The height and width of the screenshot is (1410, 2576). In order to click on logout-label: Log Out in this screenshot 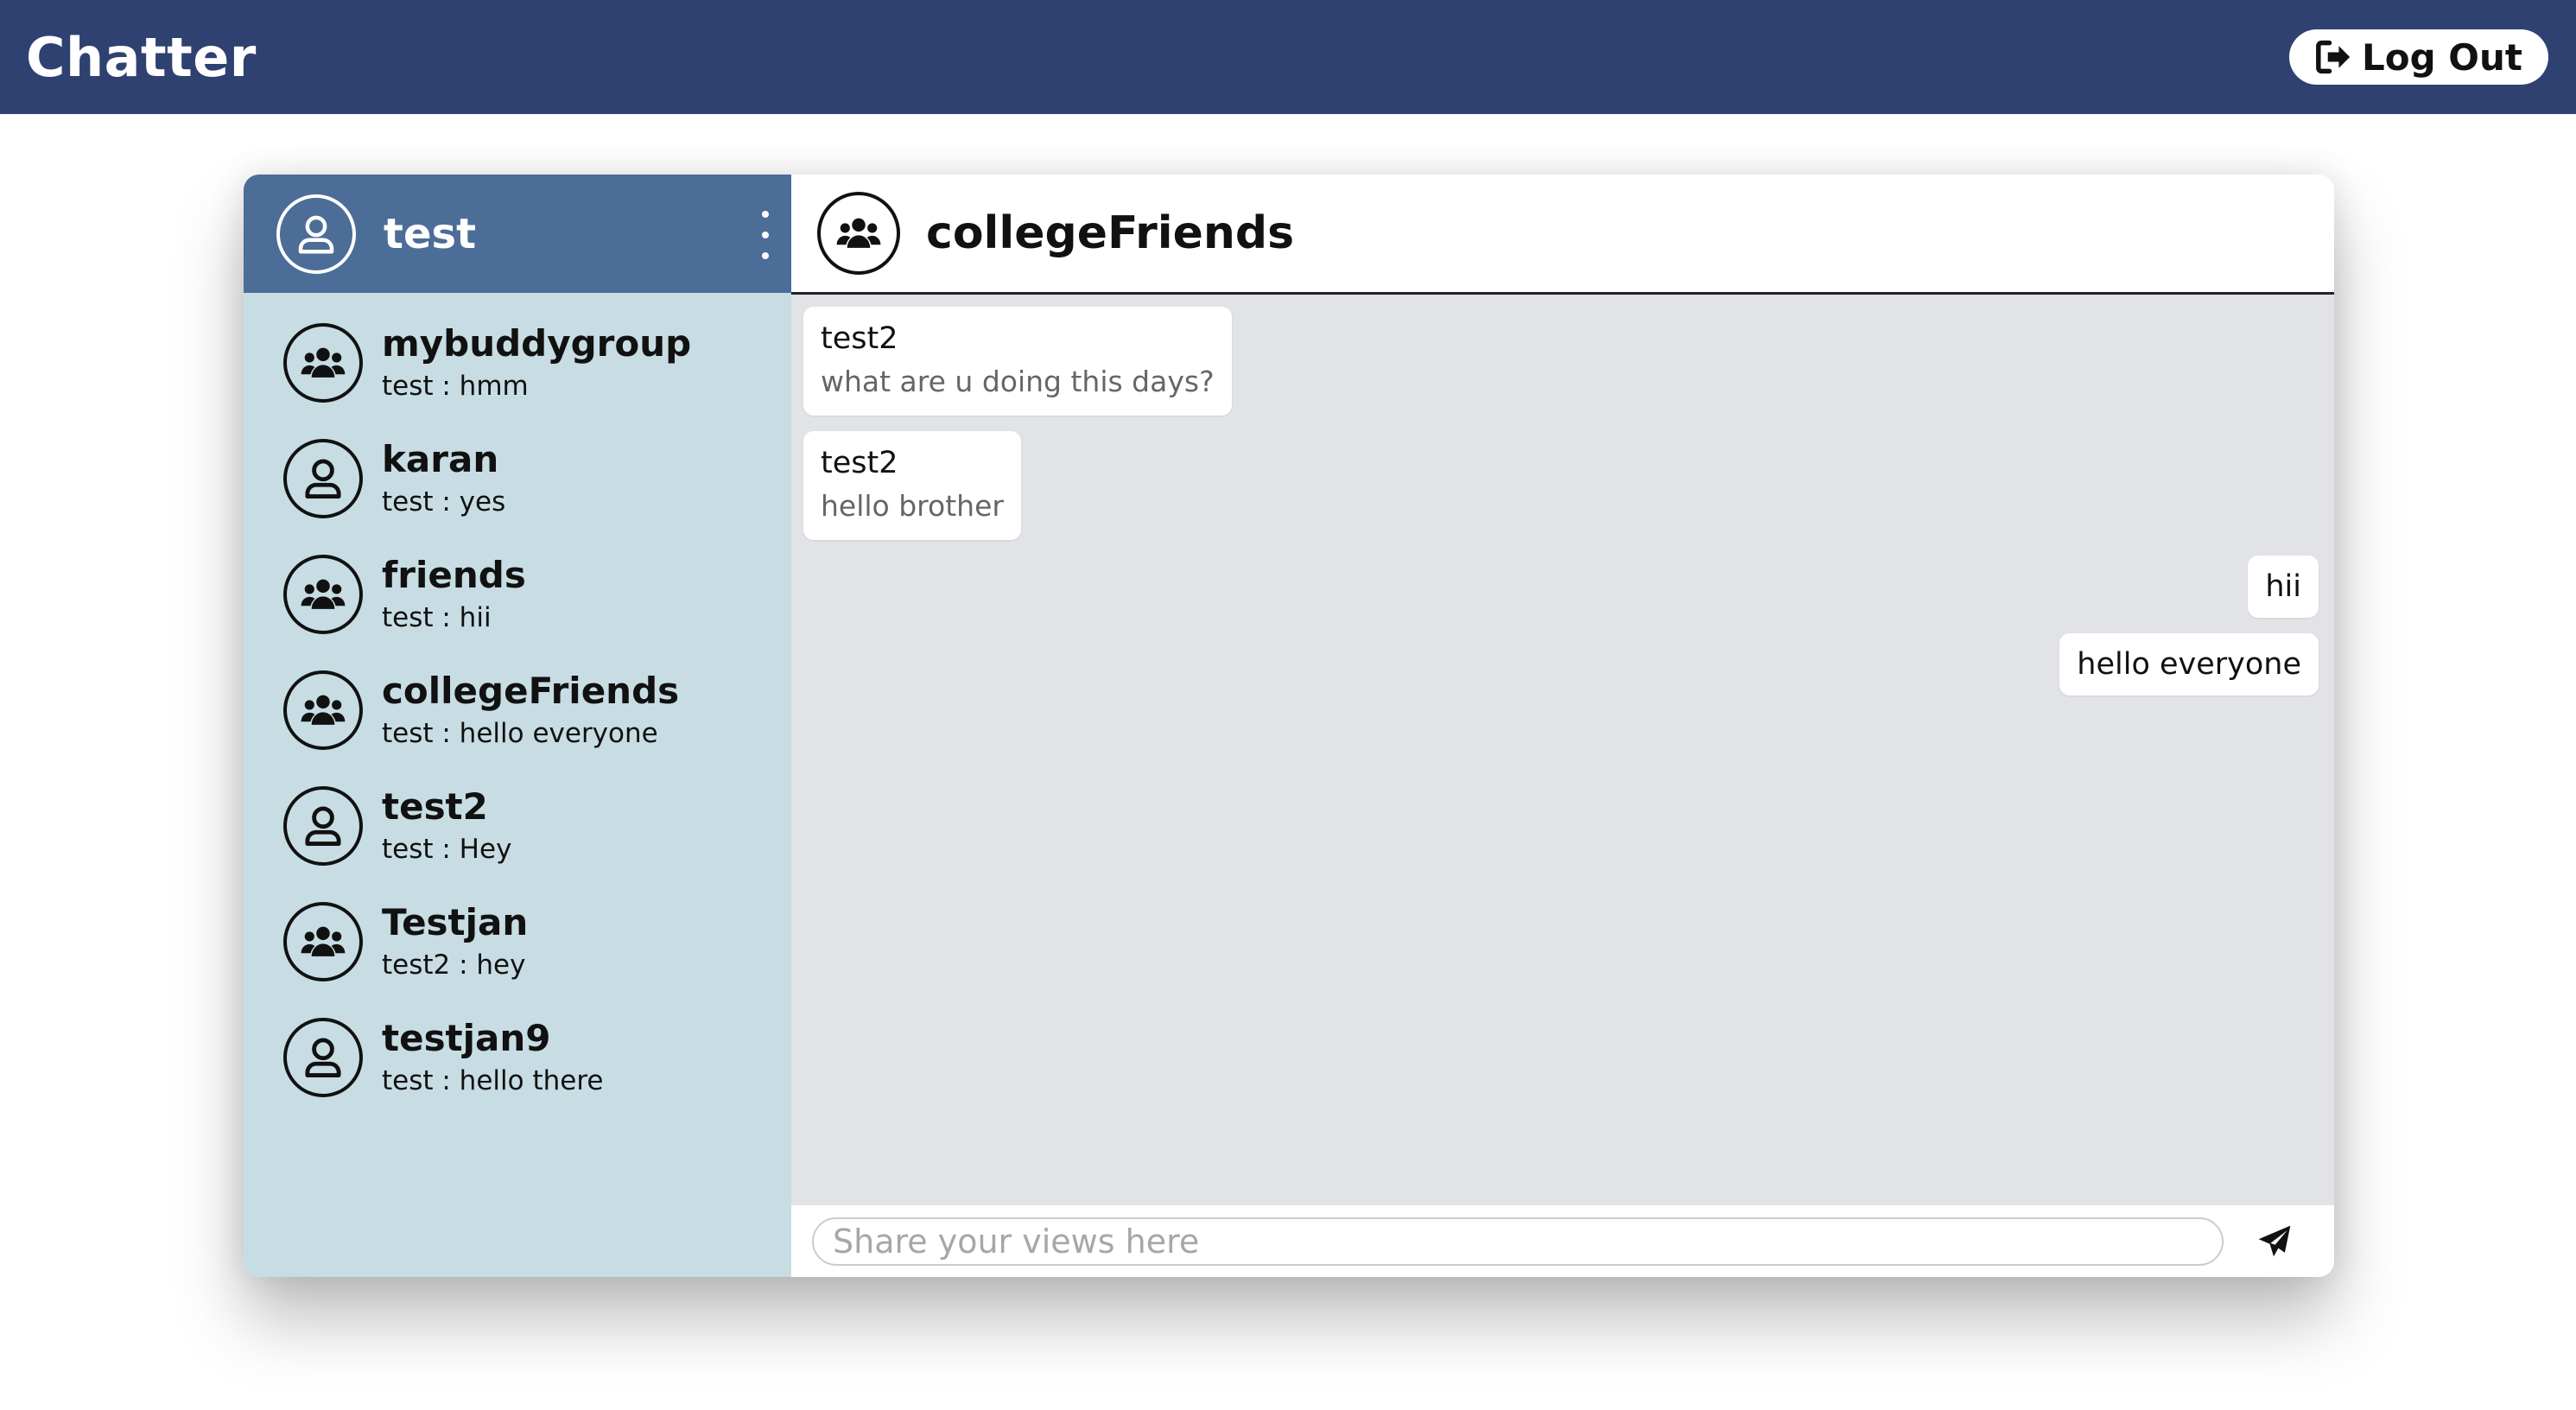, I will do `click(2442, 57)`.